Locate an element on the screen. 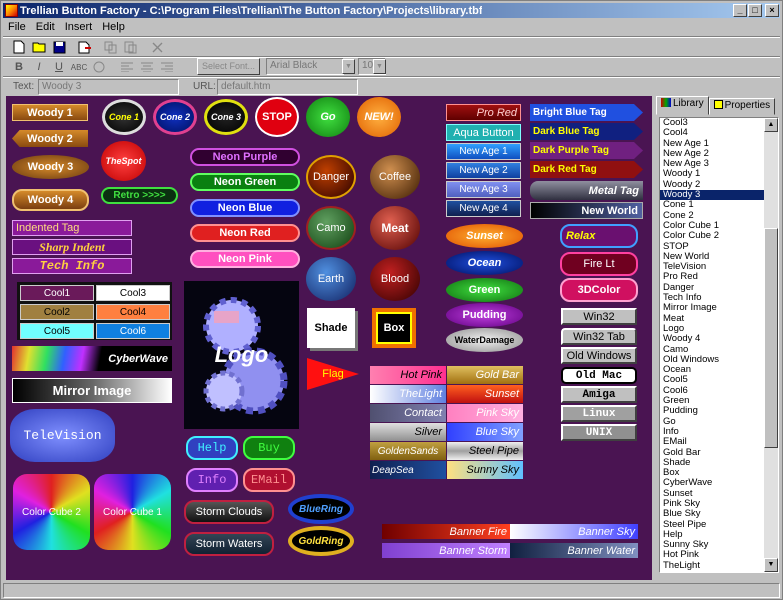 This screenshot has width=783, height=600. library-scrollbar: ▲ ▼ is located at coordinates (771, 345).